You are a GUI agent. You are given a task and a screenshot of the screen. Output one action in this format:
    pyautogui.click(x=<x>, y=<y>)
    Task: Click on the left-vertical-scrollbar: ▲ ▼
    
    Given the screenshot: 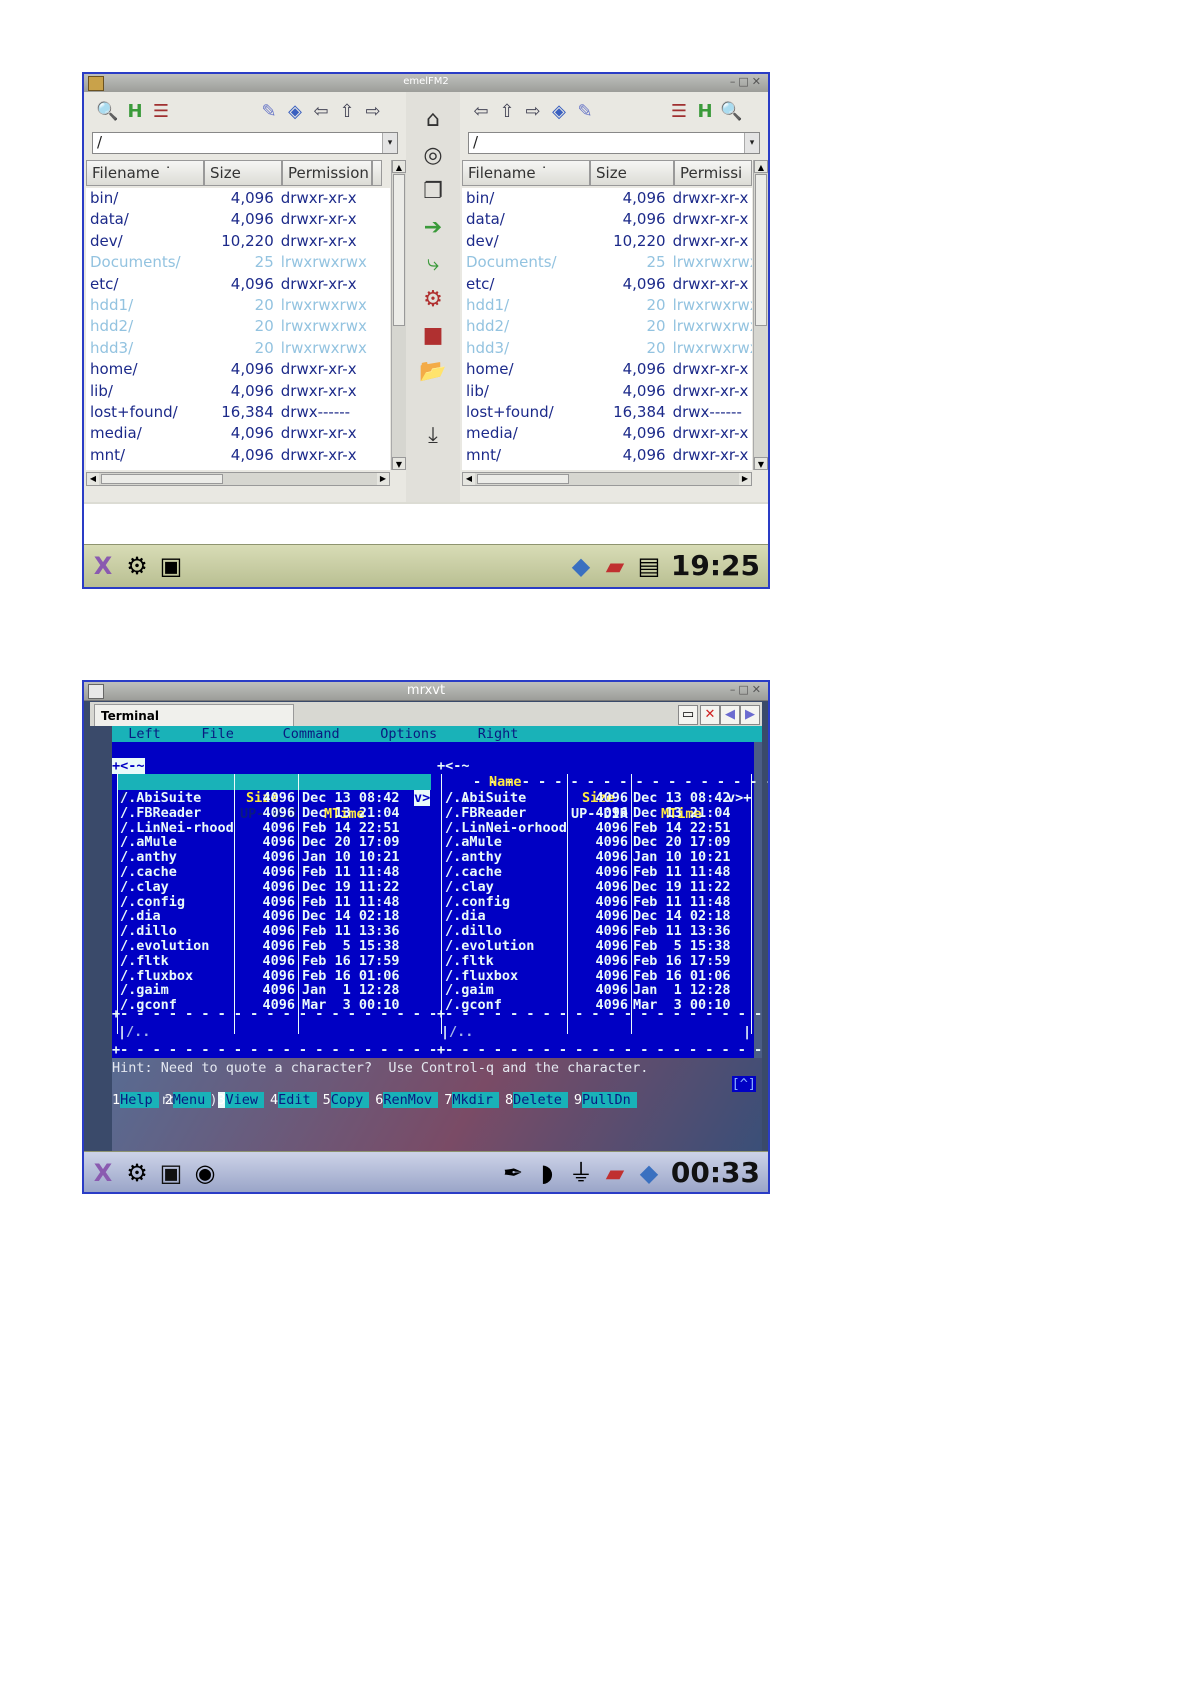 What is the action you would take?
    pyautogui.click(x=398, y=315)
    